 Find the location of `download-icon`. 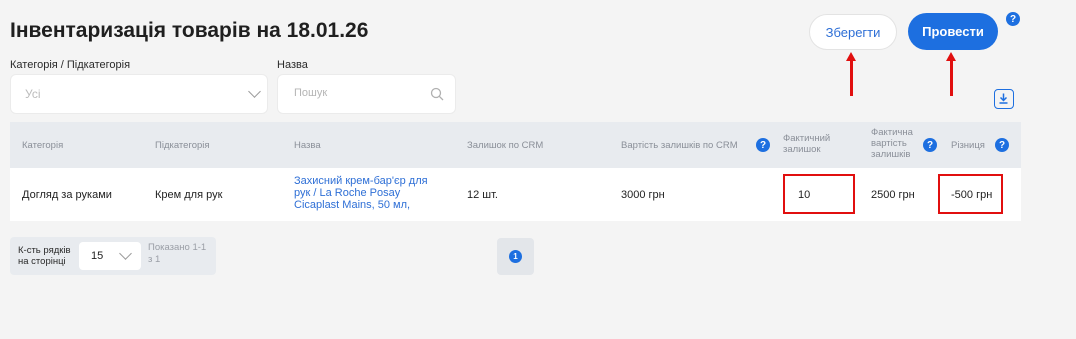

download-icon is located at coordinates (1004, 99).